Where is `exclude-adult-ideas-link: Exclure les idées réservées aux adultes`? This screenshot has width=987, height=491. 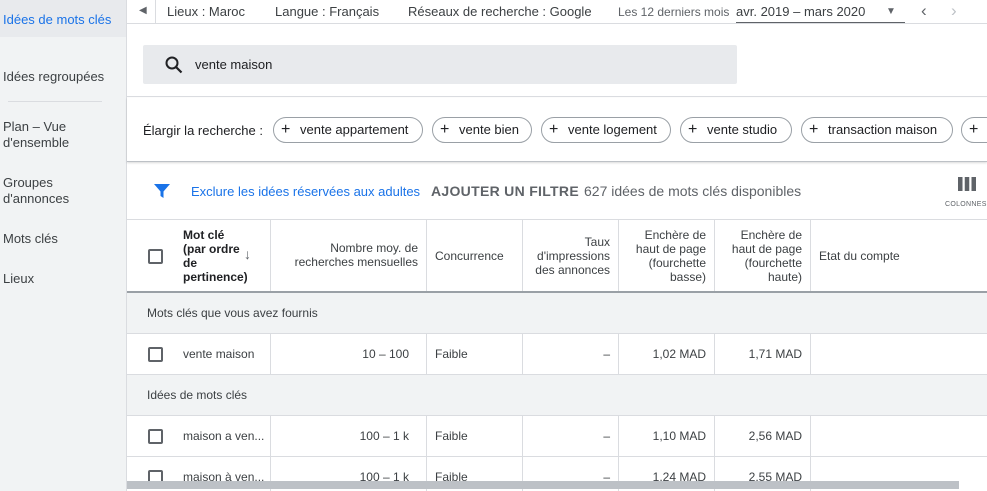 exclude-adult-ideas-link: Exclure les idées réservées aux adultes is located at coordinates (305, 191).